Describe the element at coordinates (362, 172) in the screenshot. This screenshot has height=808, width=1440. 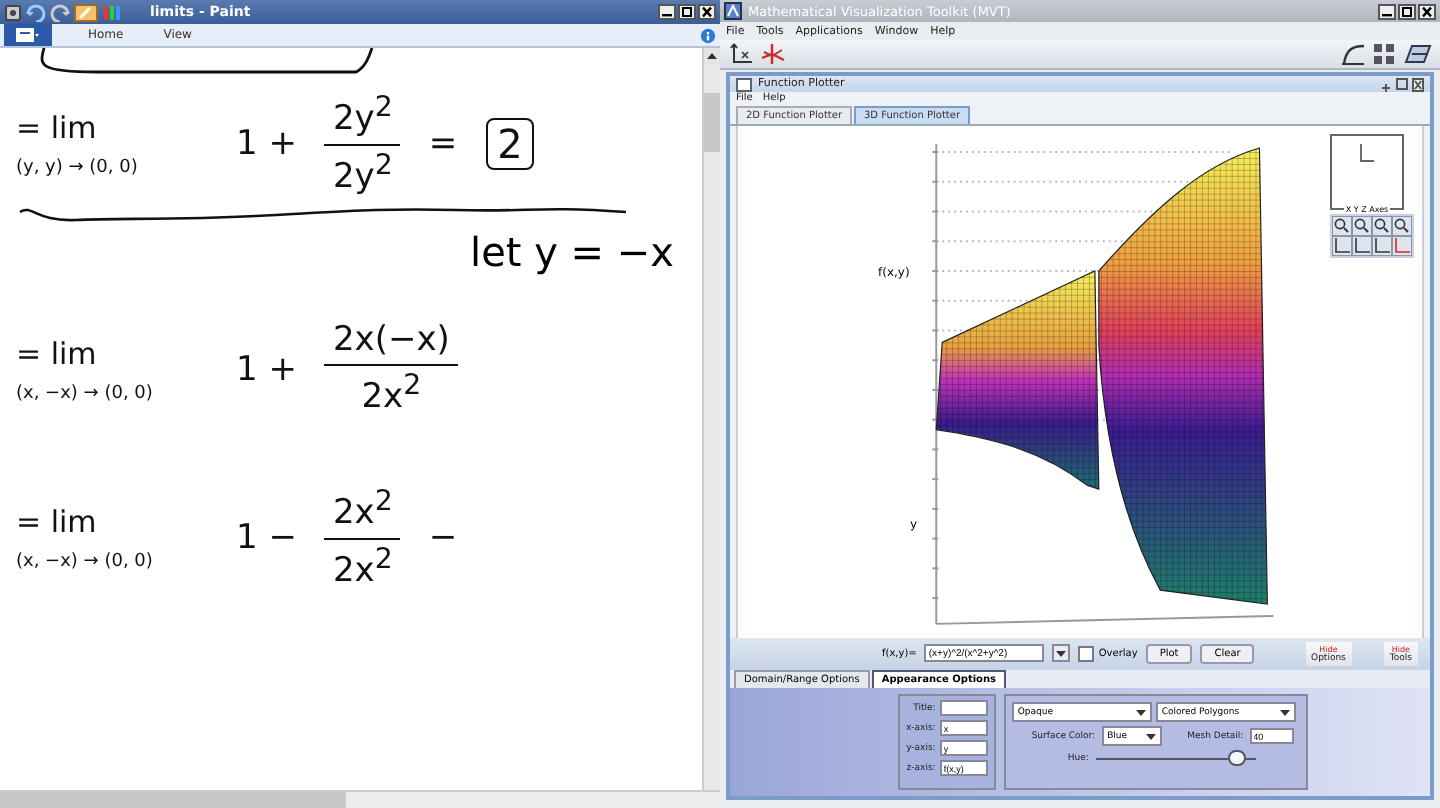
I see `fraction-denominator: 2y$^{2}$` at that location.